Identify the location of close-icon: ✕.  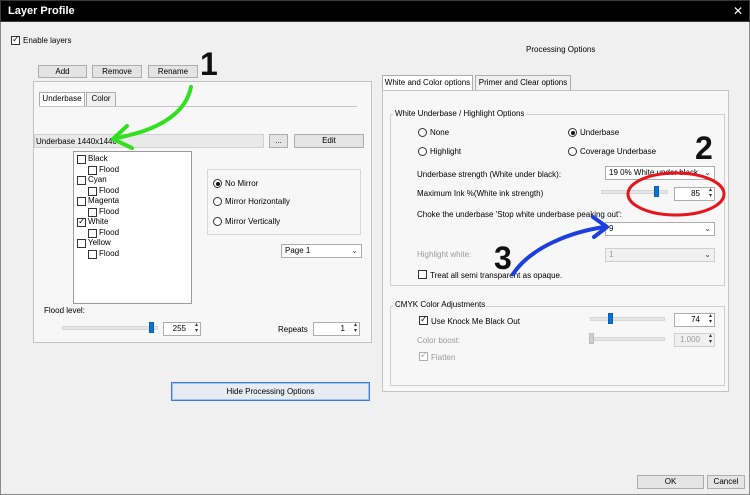
(738, 11).